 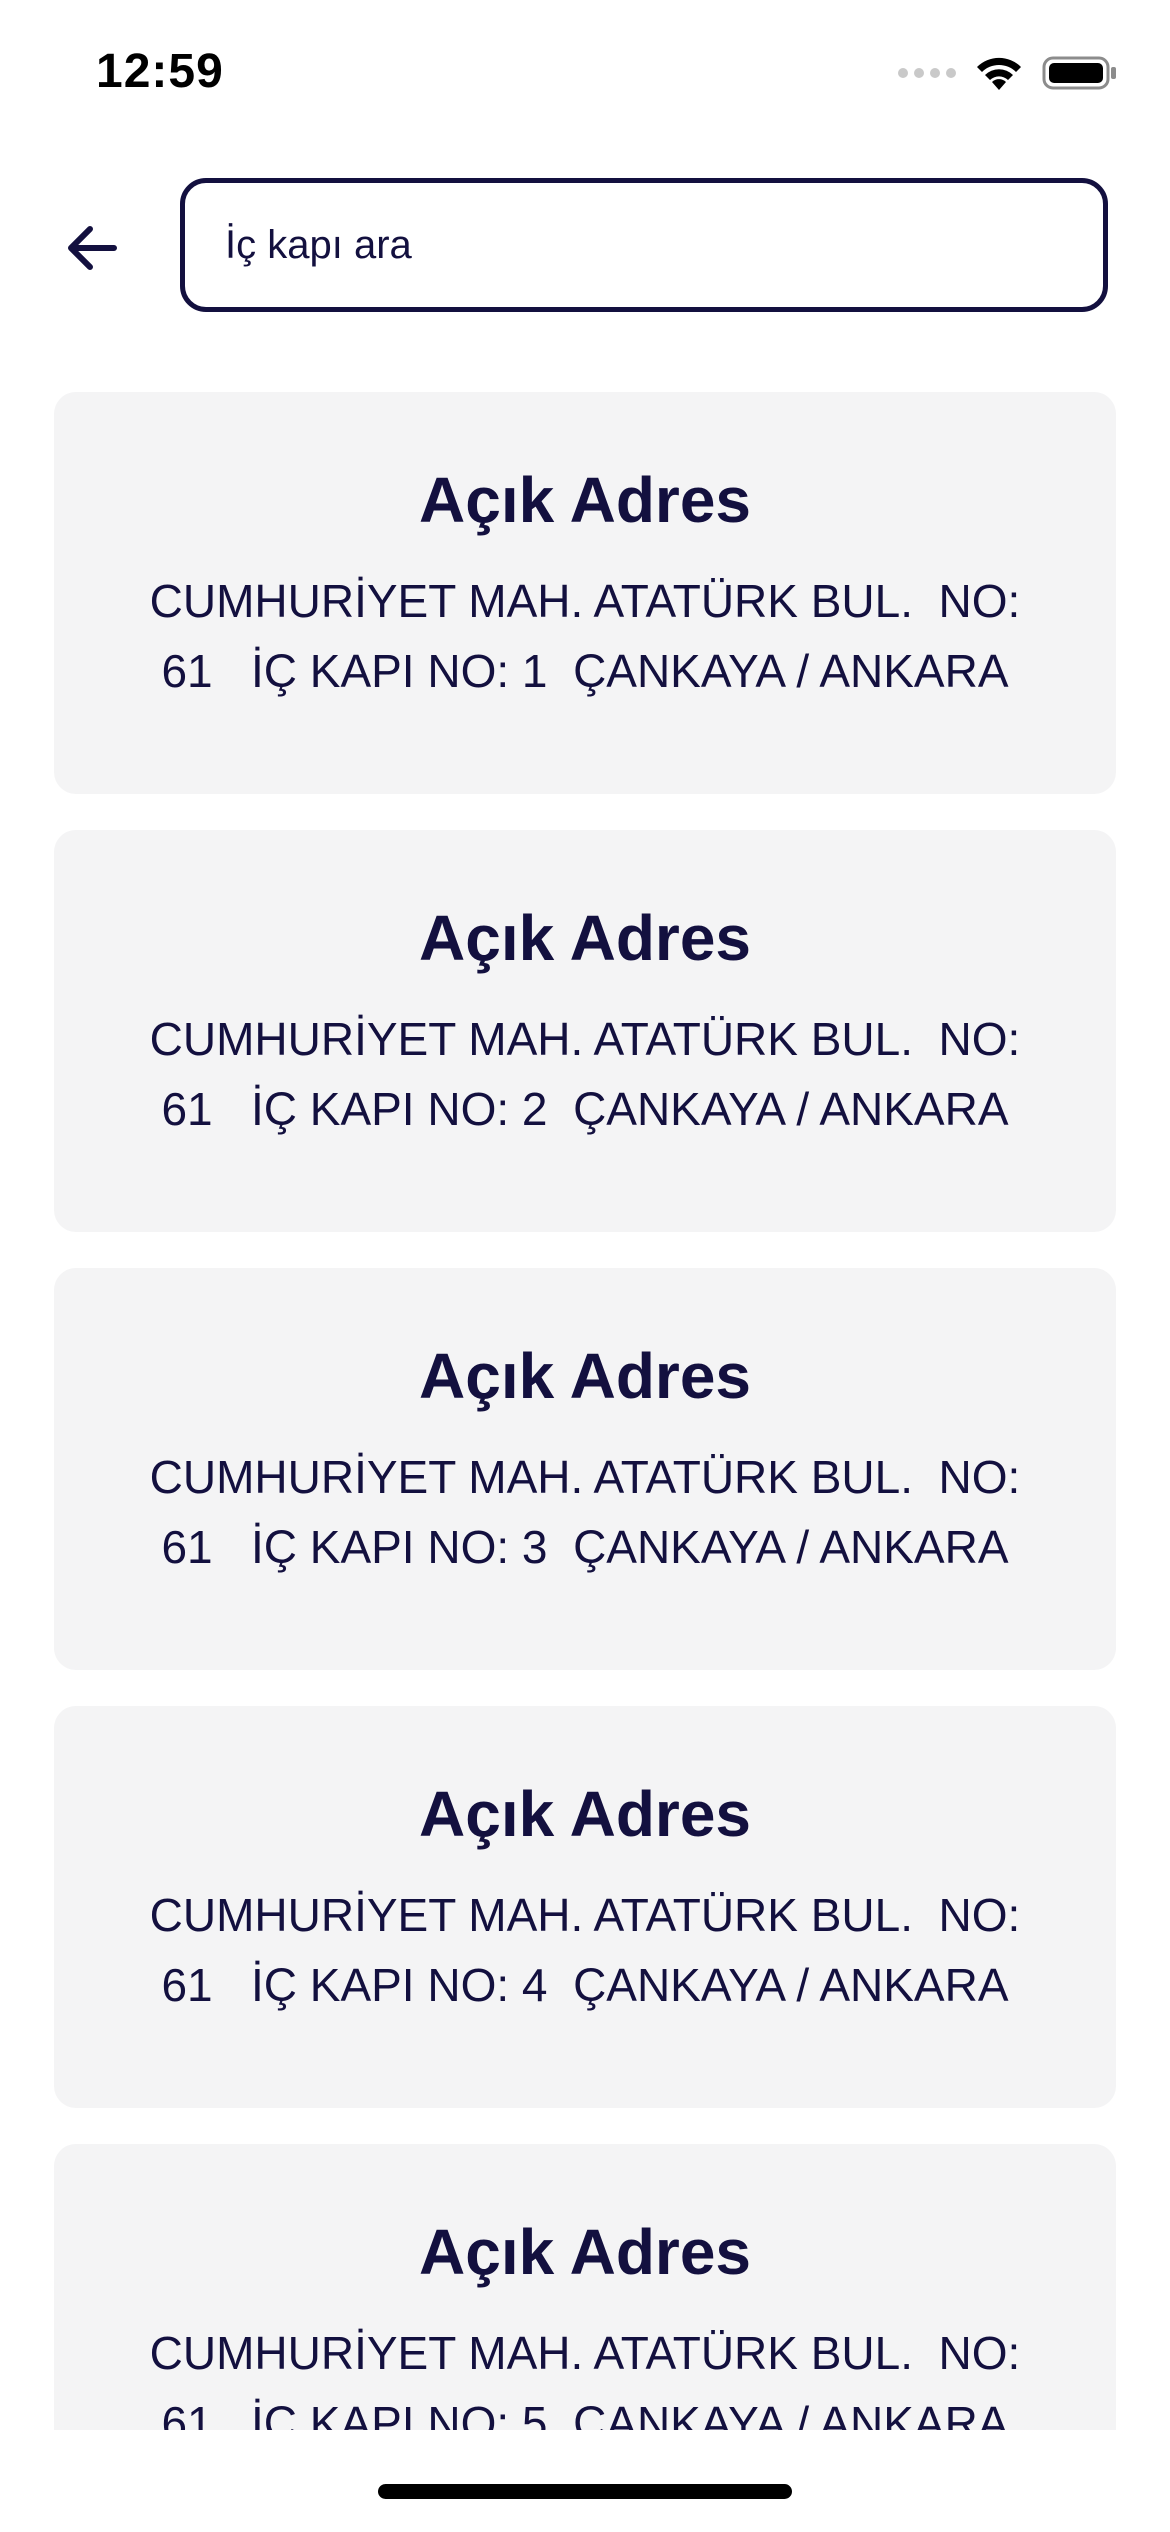 What do you see at coordinates (927, 73) in the screenshot?
I see `cellular-signal-icon` at bounding box center [927, 73].